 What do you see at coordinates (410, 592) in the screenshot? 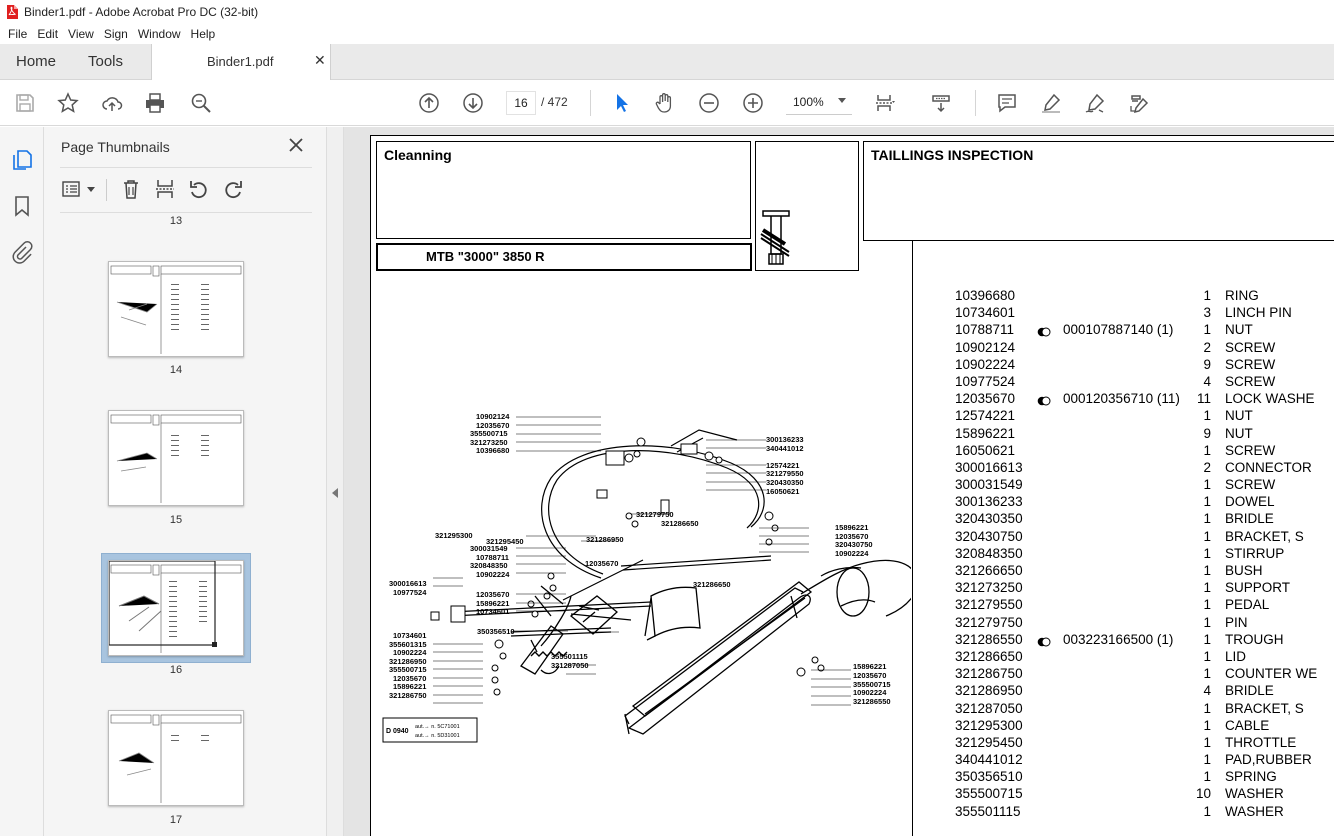
I see `callout-label: 10977524` at bounding box center [410, 592].